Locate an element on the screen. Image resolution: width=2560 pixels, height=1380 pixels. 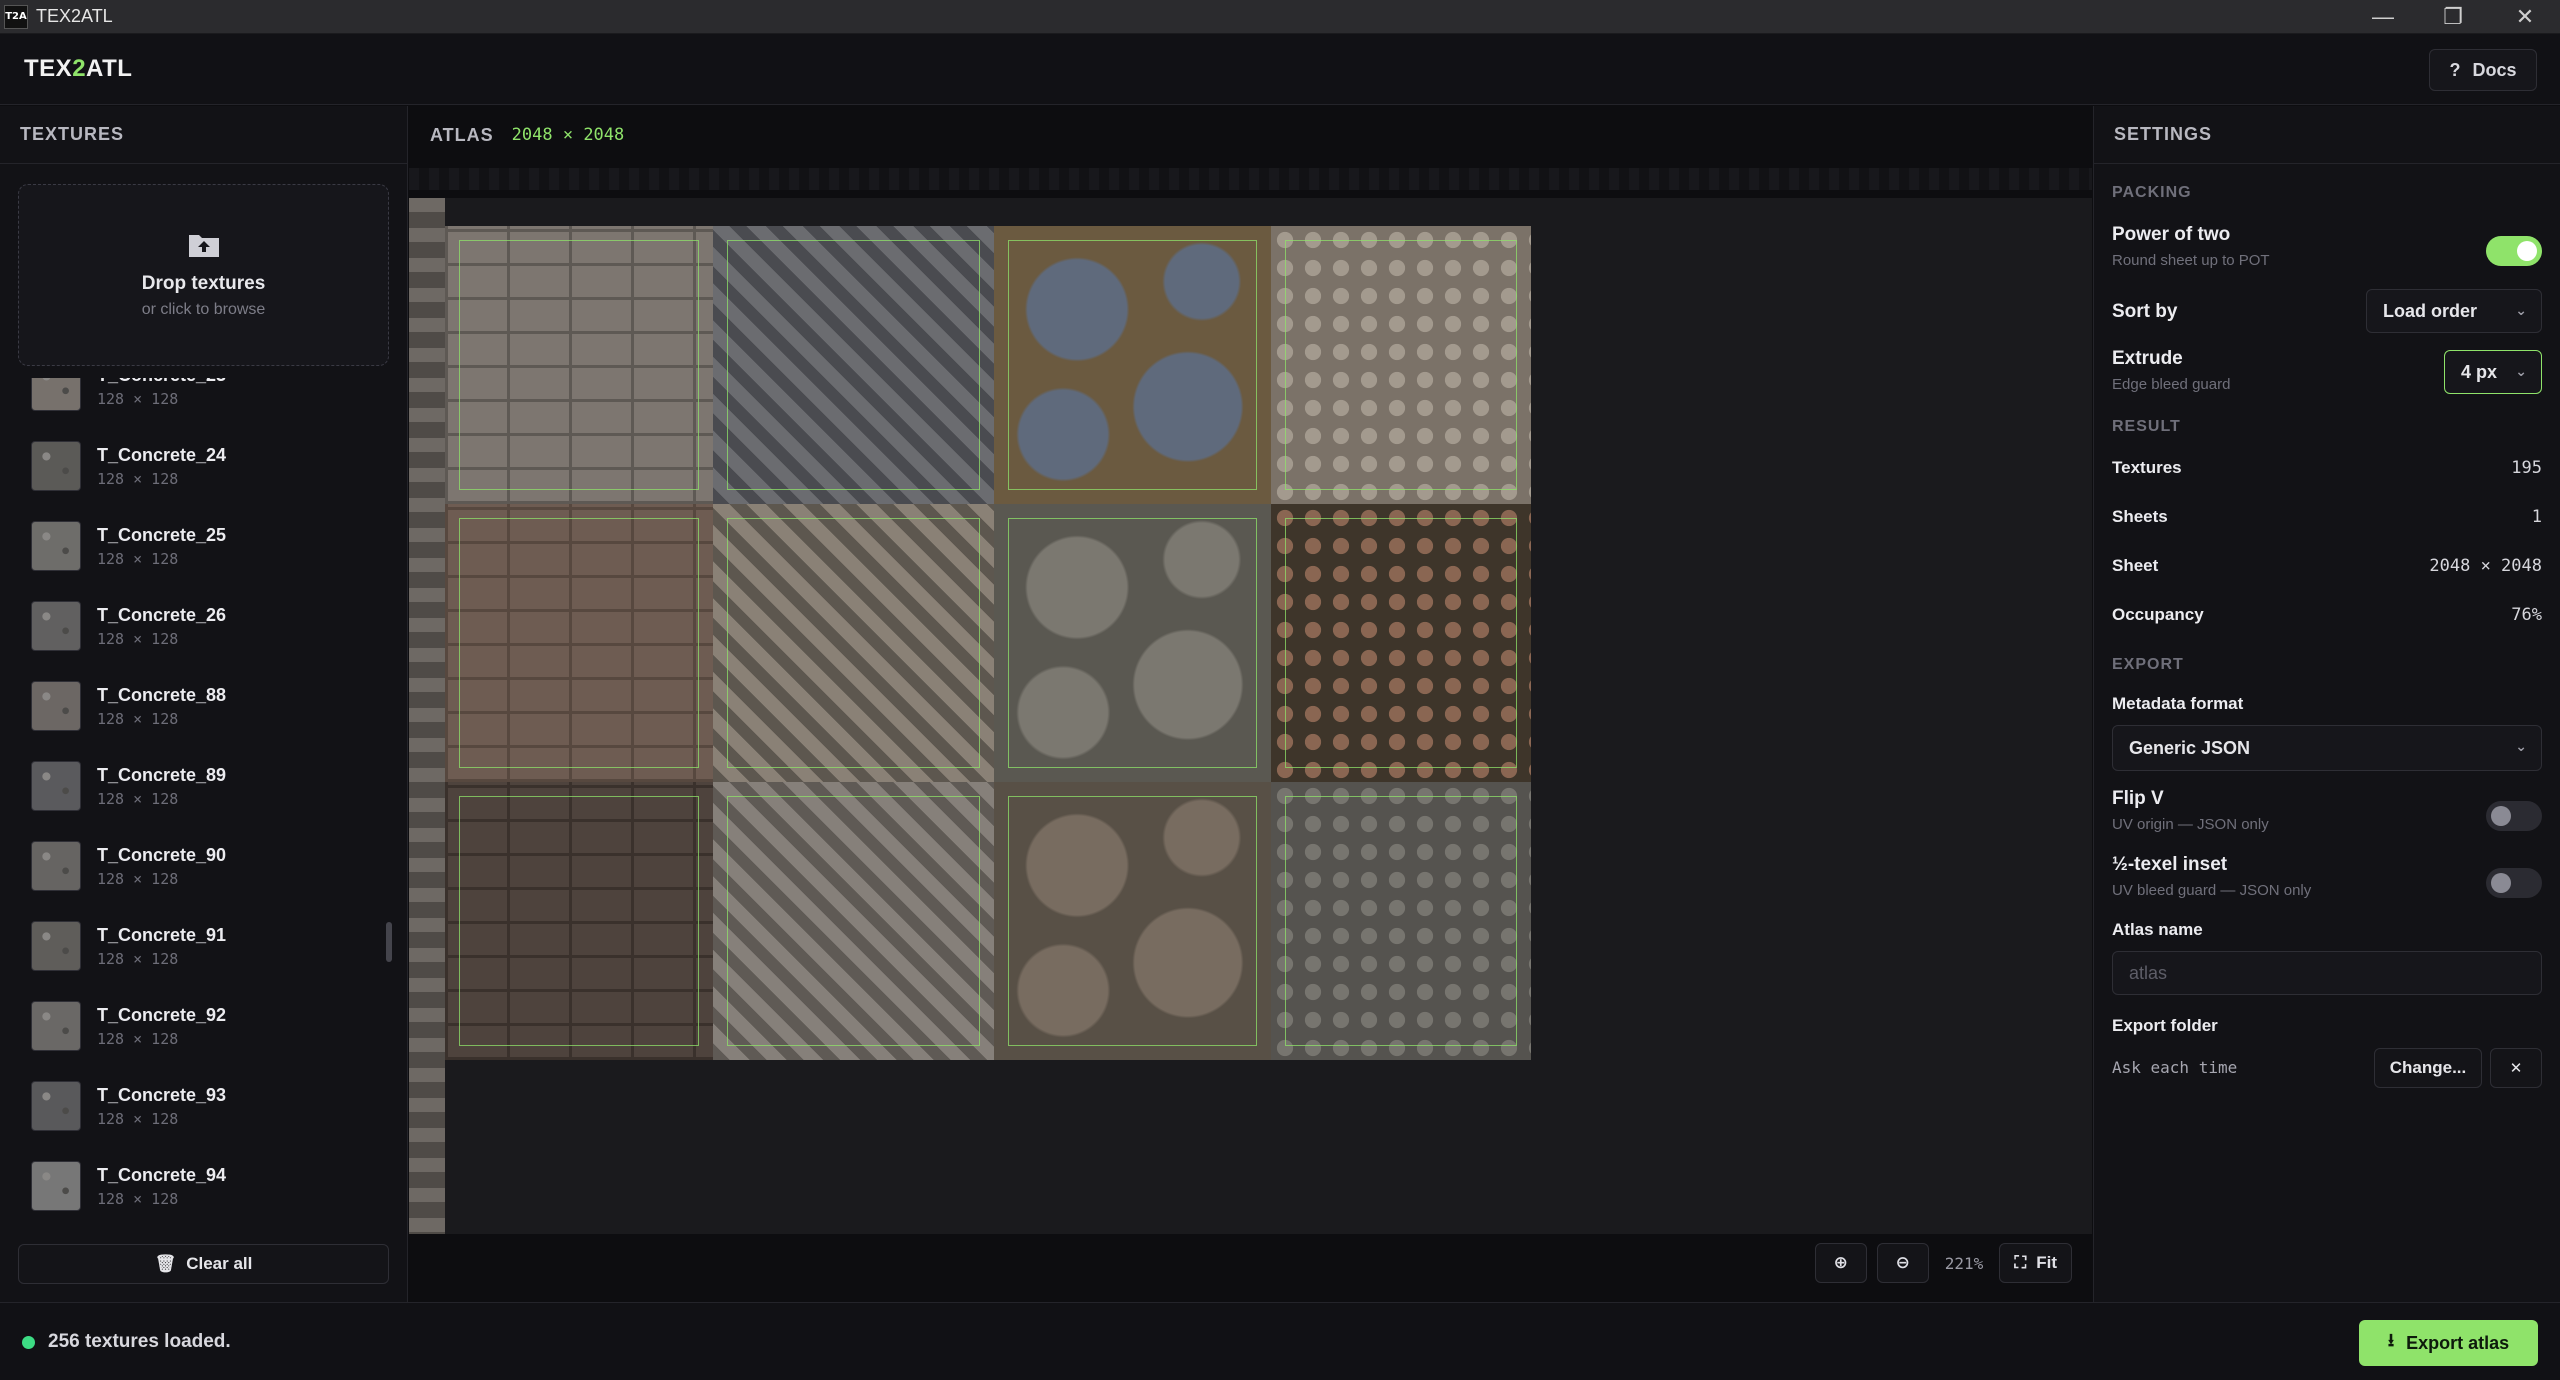
export-atlas-label: Export atlas is located at coordinates (2458, 1342).